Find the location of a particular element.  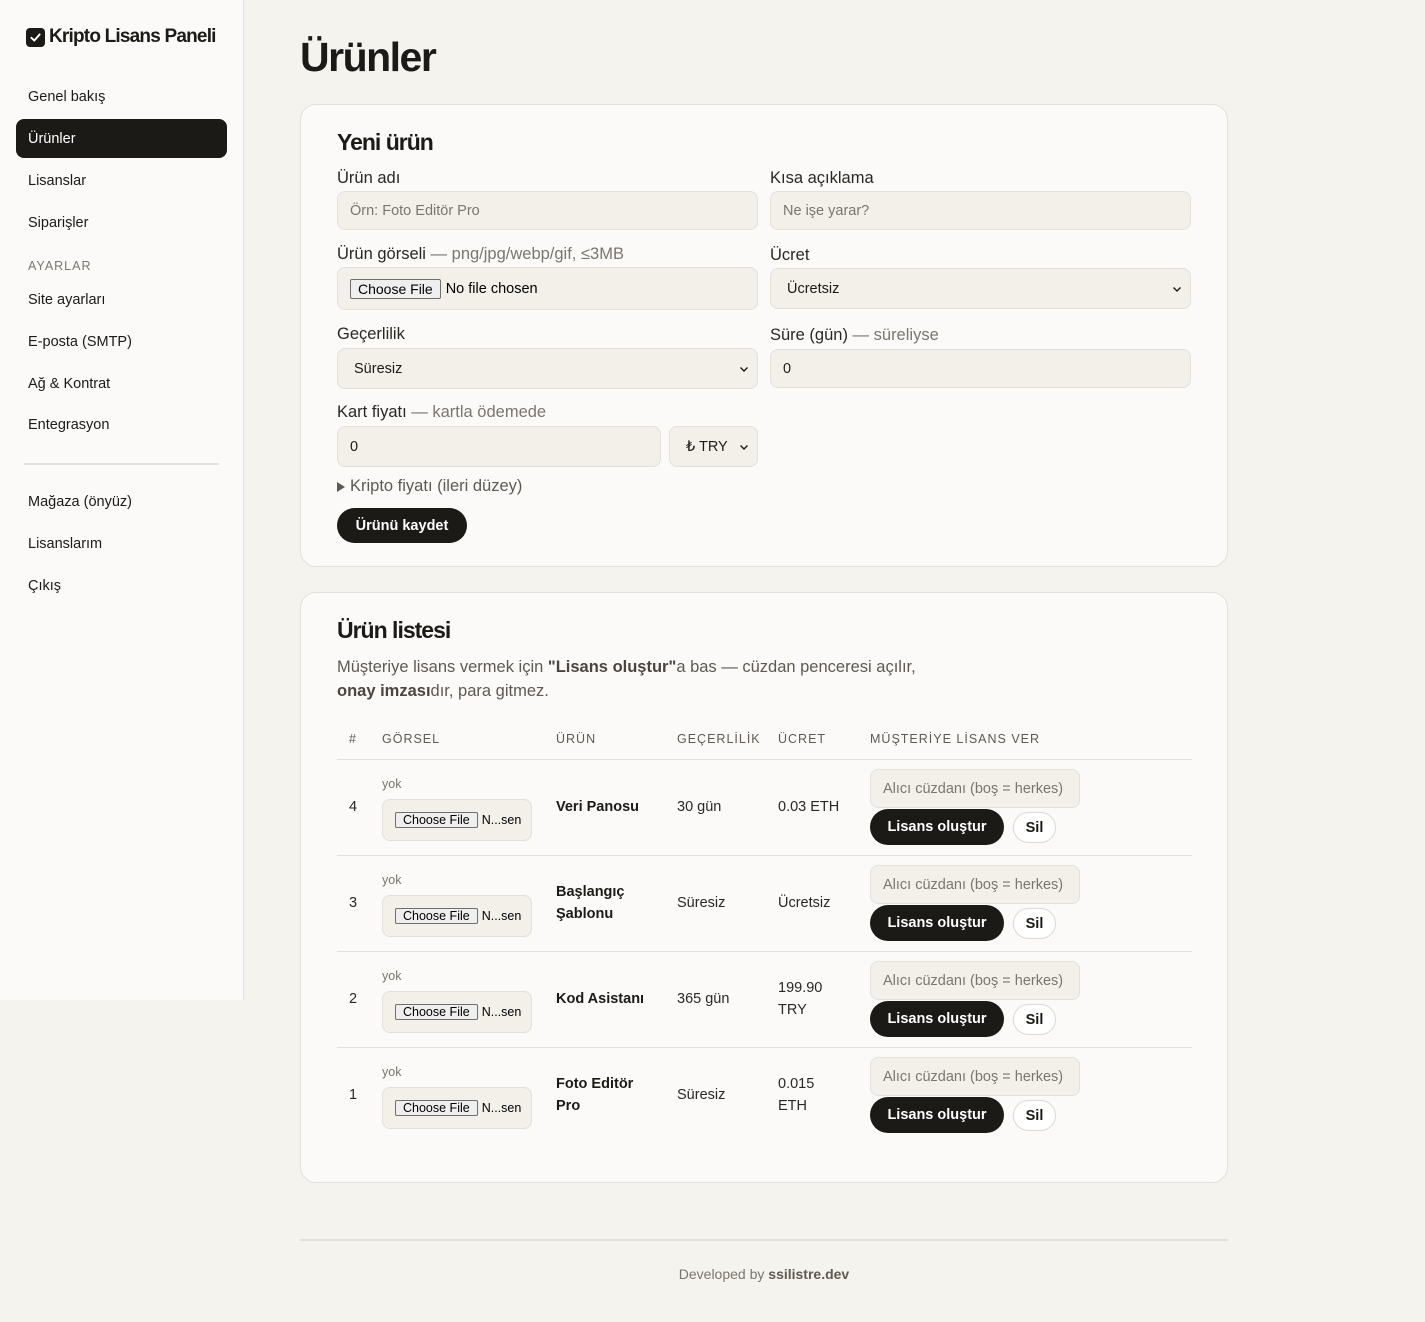

column-header-product: ÜRÜN is located at coordinates (576, 739).